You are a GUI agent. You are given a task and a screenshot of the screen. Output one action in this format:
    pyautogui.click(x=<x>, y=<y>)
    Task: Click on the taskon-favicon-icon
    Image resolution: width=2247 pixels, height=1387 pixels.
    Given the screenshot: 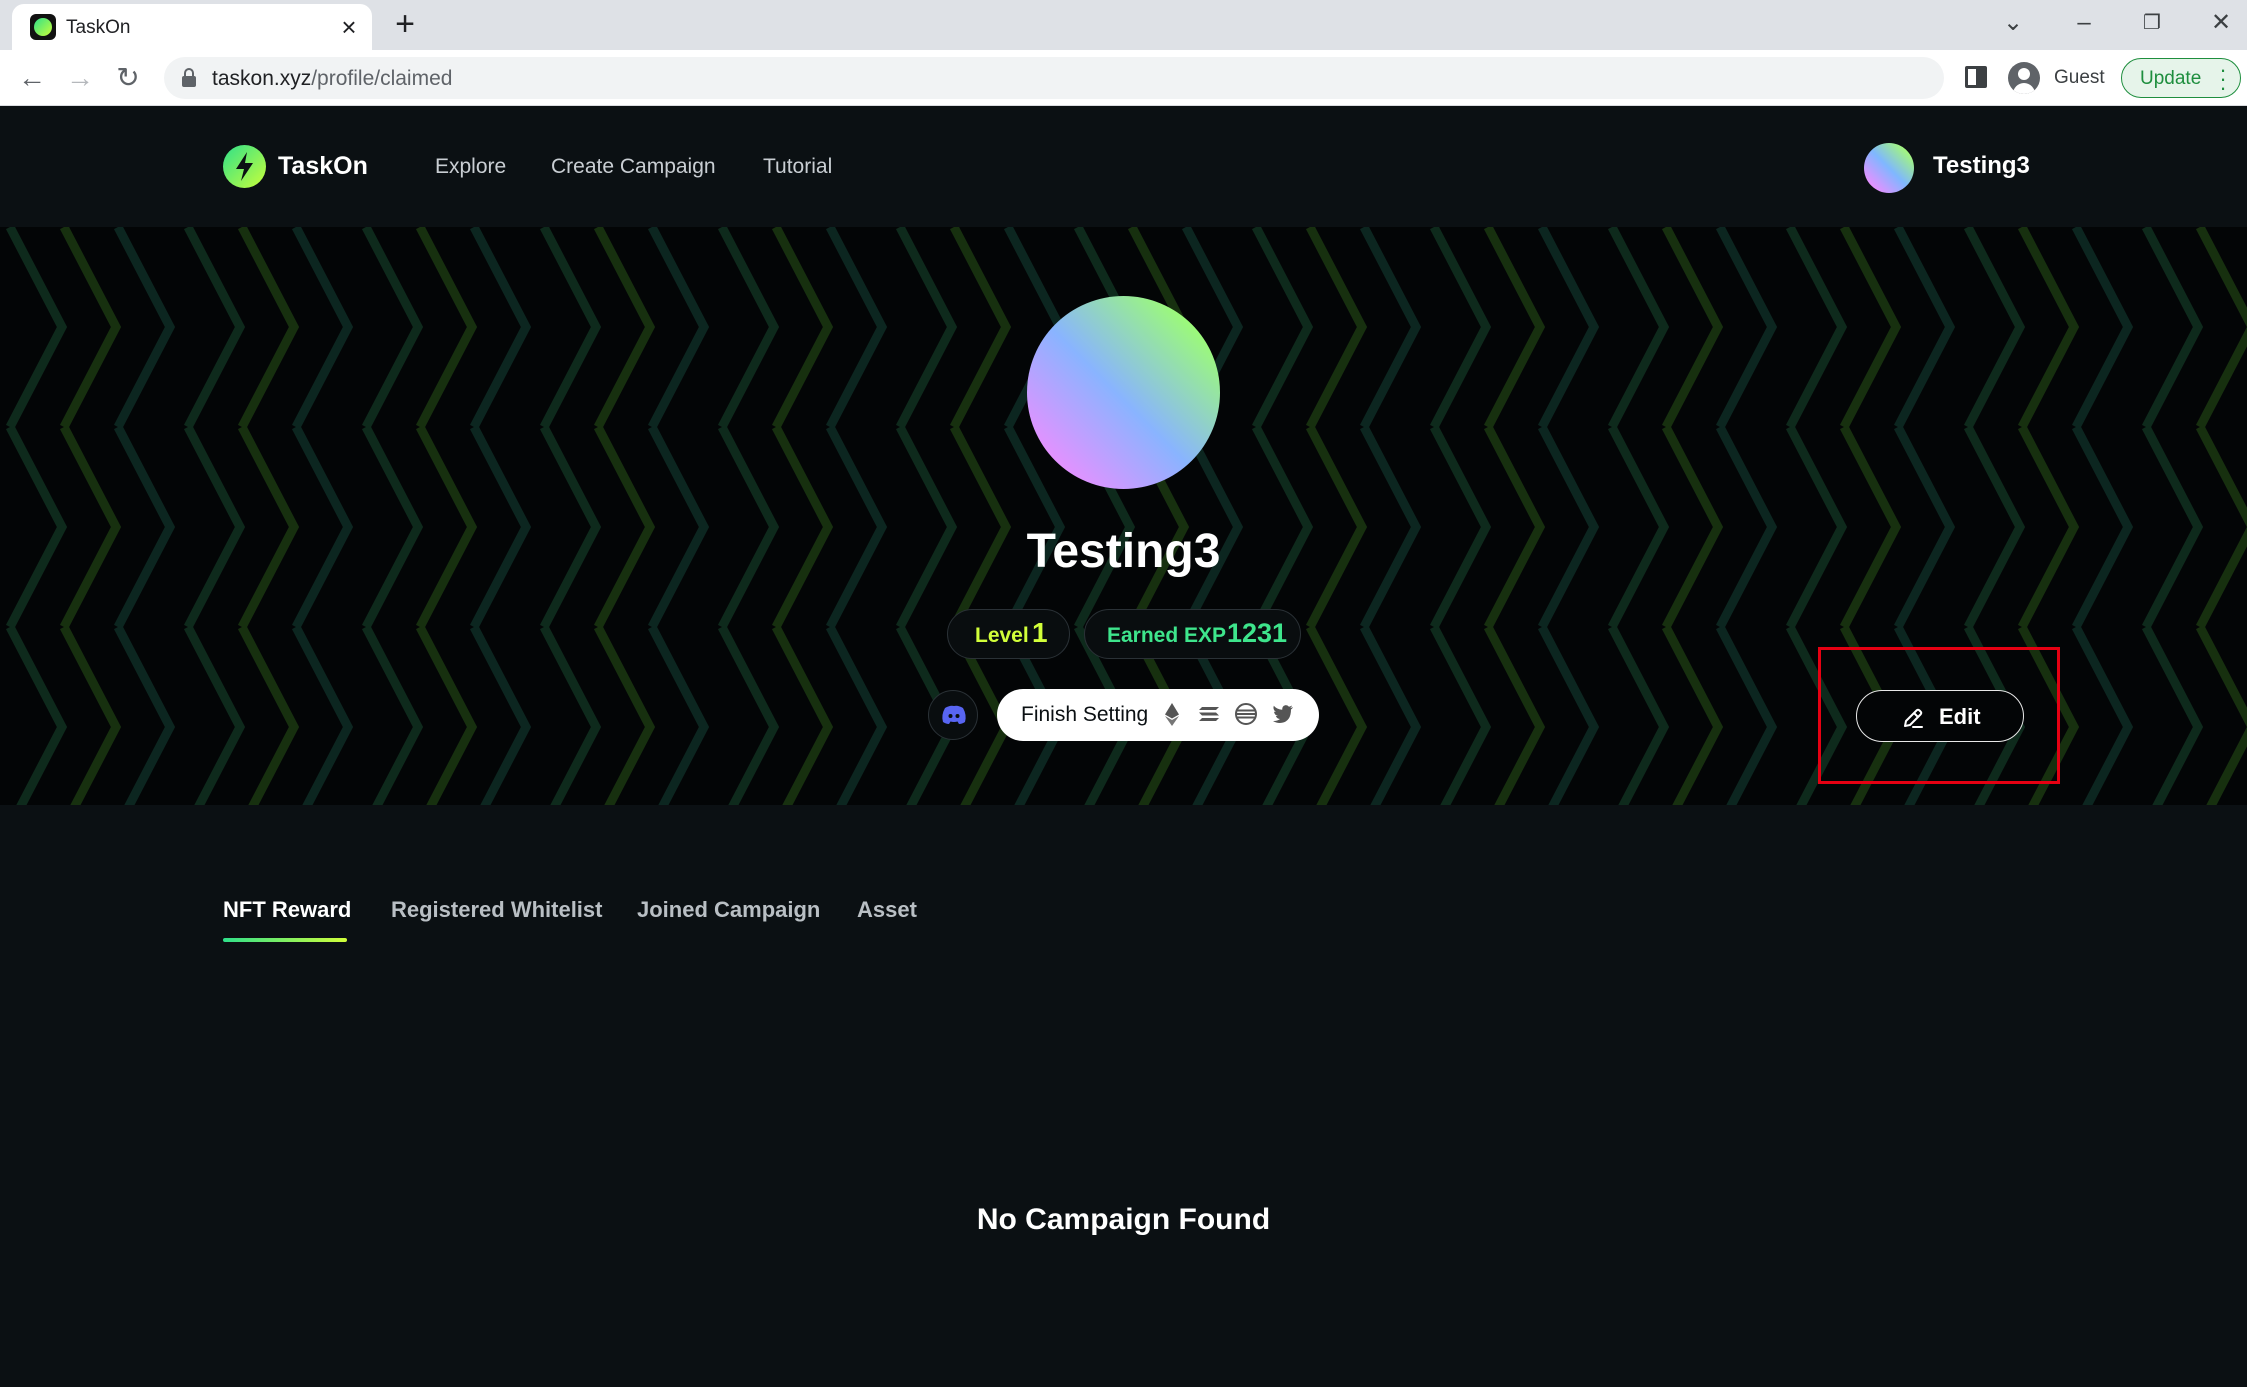 What is the action you would take?
    pyautogui.click(x=43, y=27)
    